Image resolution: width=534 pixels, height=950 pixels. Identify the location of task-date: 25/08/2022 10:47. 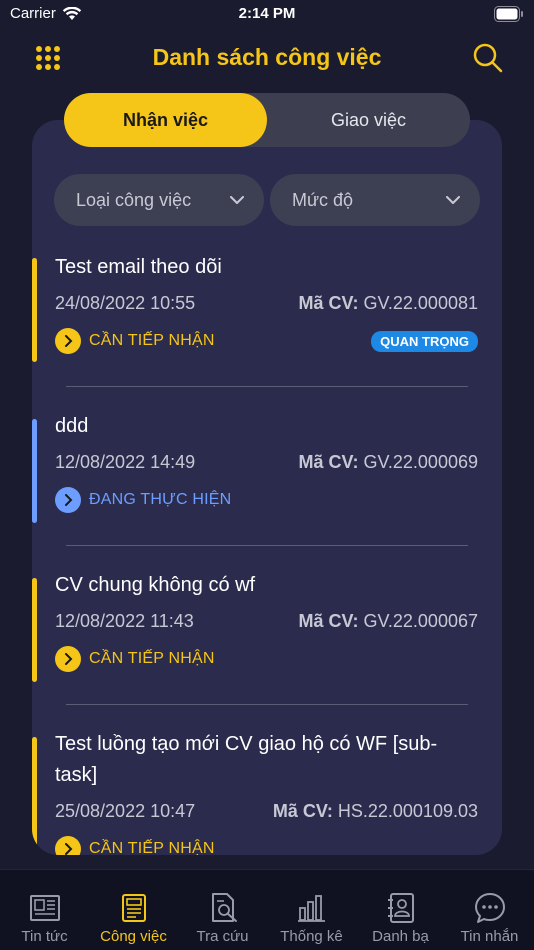
(125, 811).